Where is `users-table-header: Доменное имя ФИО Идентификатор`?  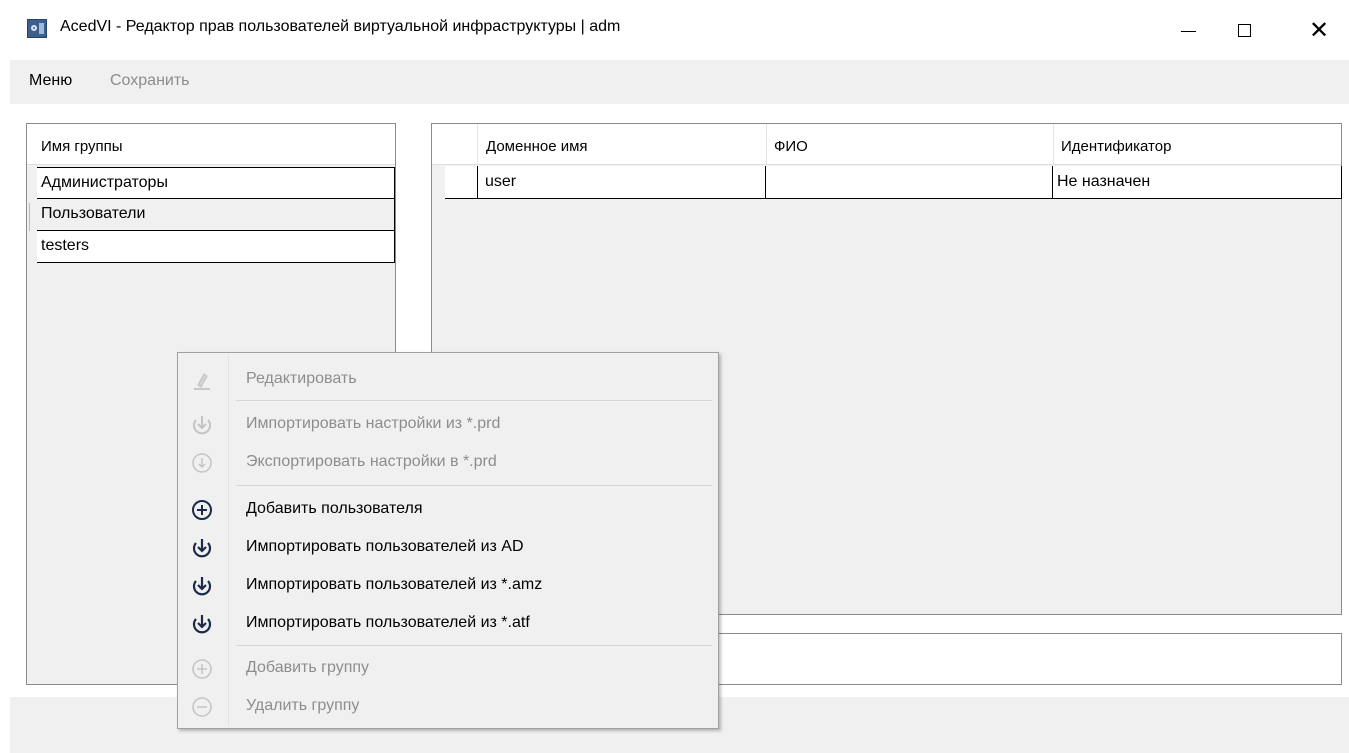 users-table-header: Доменное имя ФИО Идентификатор is located at coordinates (886, 144).